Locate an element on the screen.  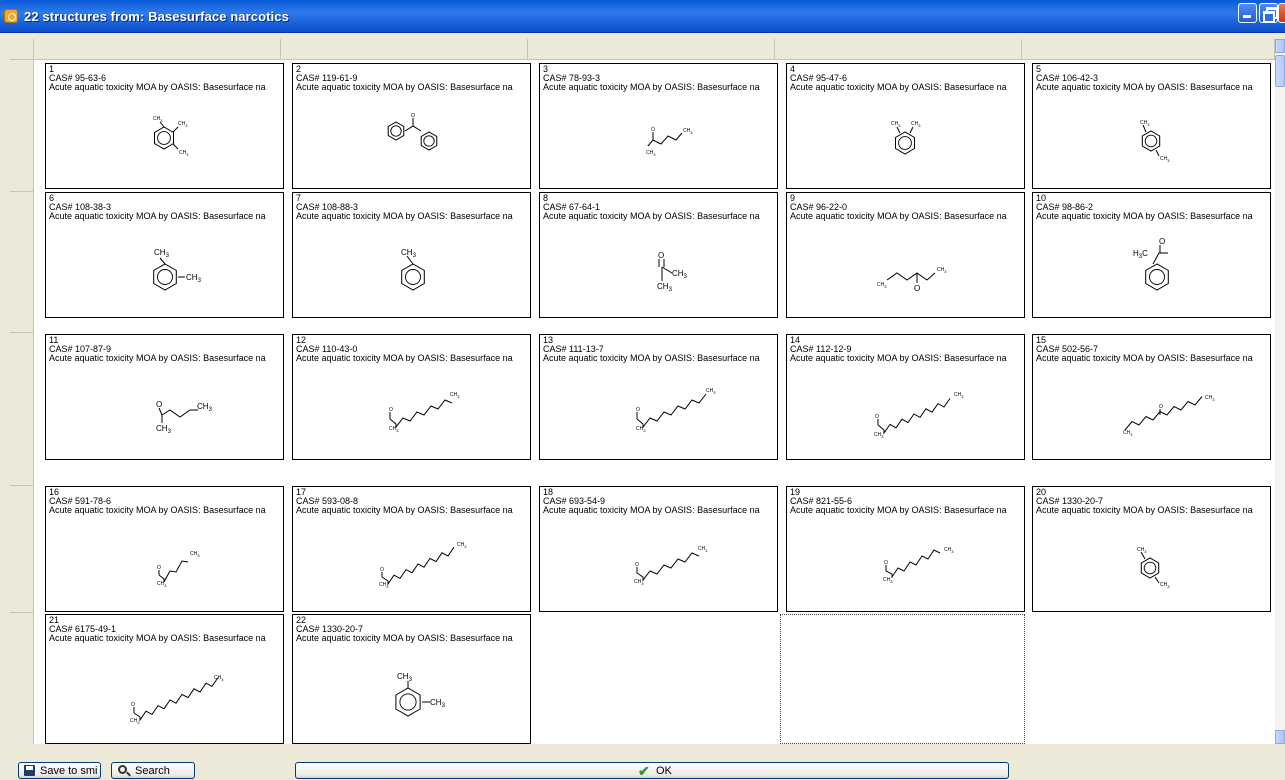
restore-button is located at coordinates (1268, 13).